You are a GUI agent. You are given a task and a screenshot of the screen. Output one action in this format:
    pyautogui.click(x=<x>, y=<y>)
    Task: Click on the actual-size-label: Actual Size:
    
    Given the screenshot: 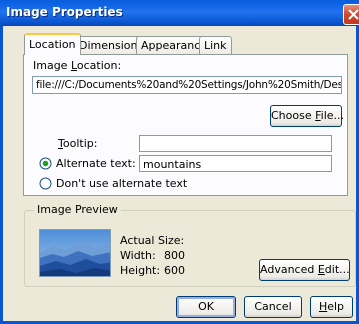 What is the action you would take?
    pyautogui.click(x=152, y=240)
    